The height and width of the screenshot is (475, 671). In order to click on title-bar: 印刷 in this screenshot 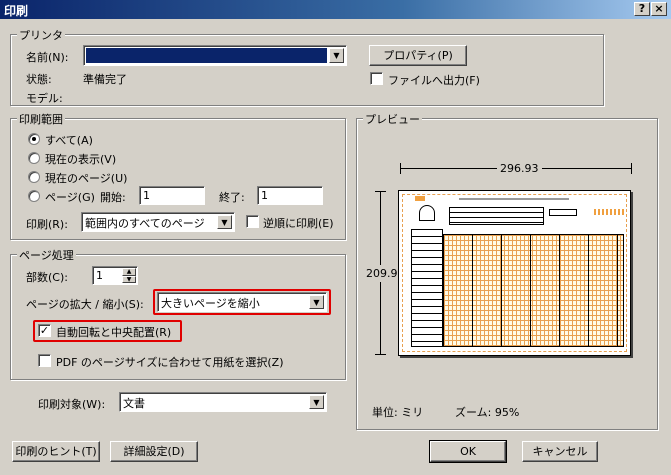, I will do `click(335, 9)`.